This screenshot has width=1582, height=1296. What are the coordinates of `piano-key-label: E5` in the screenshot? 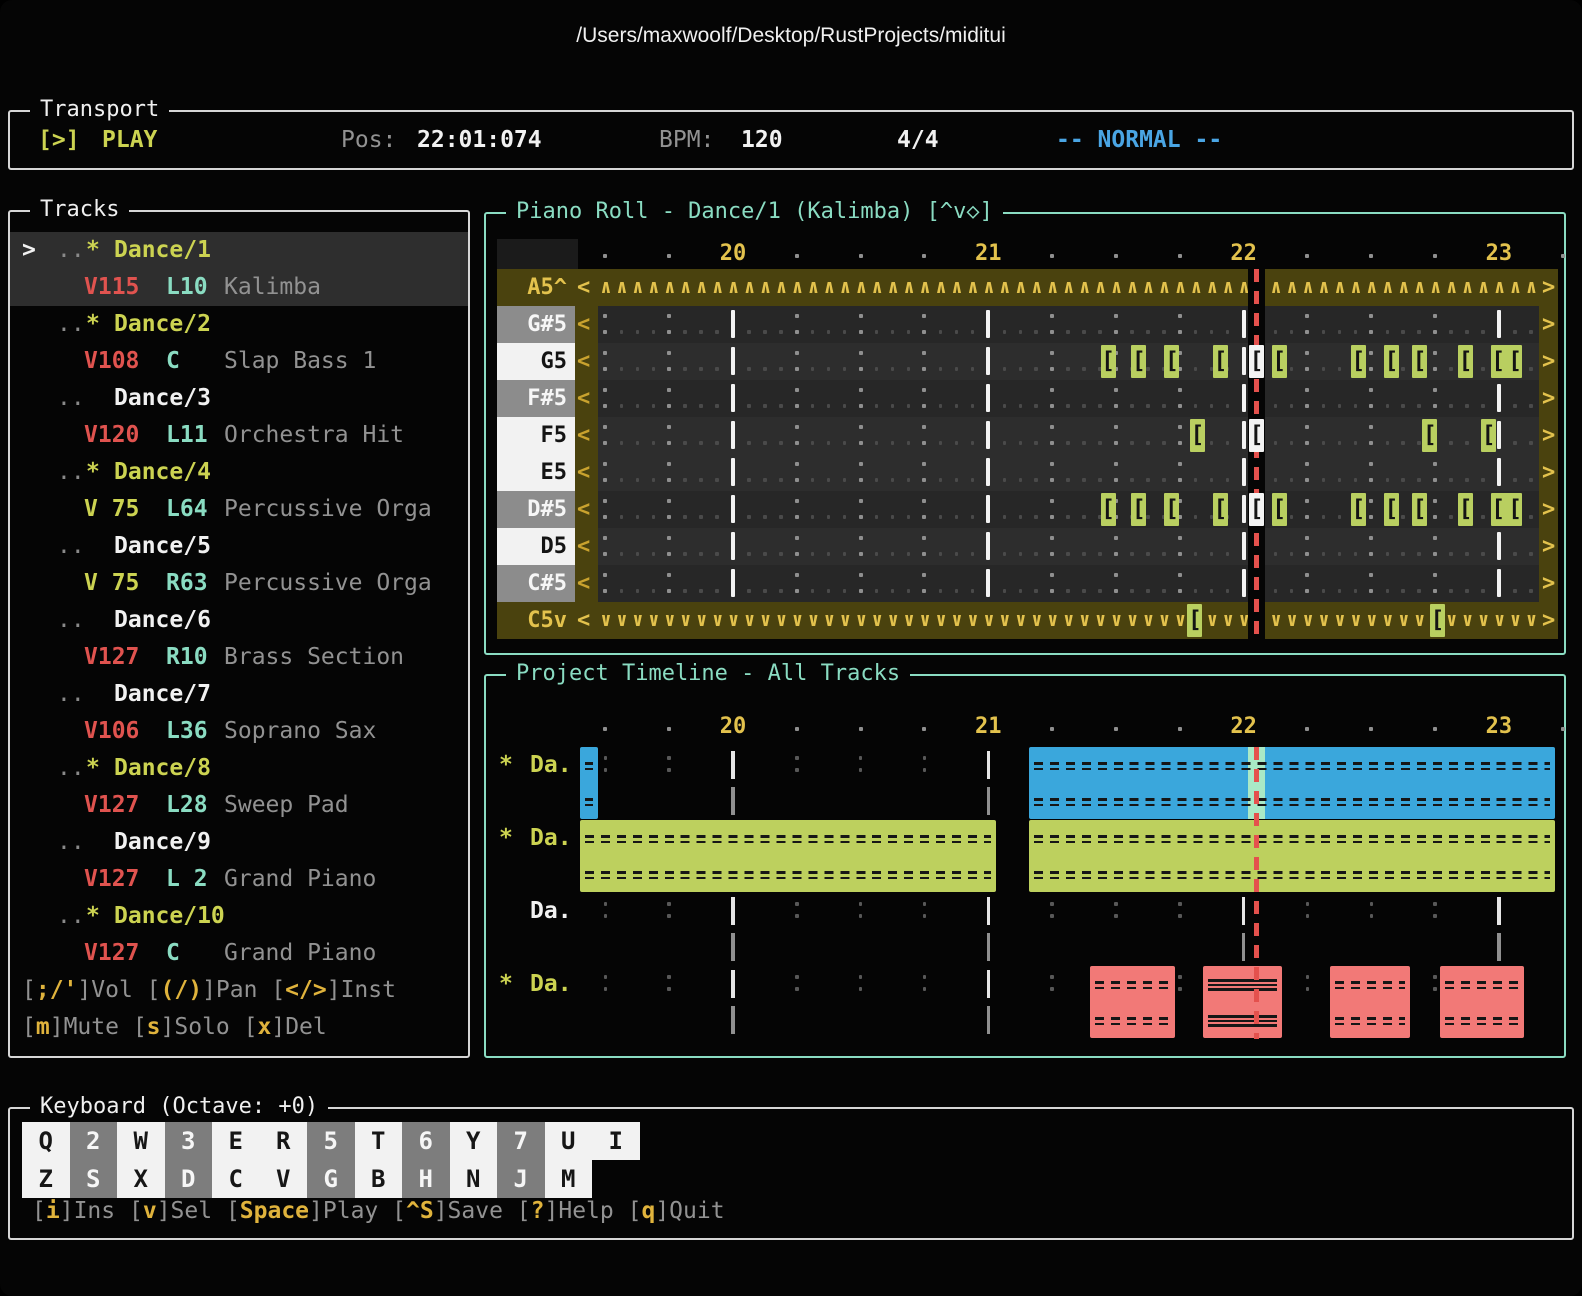 It's located at (536, 472).